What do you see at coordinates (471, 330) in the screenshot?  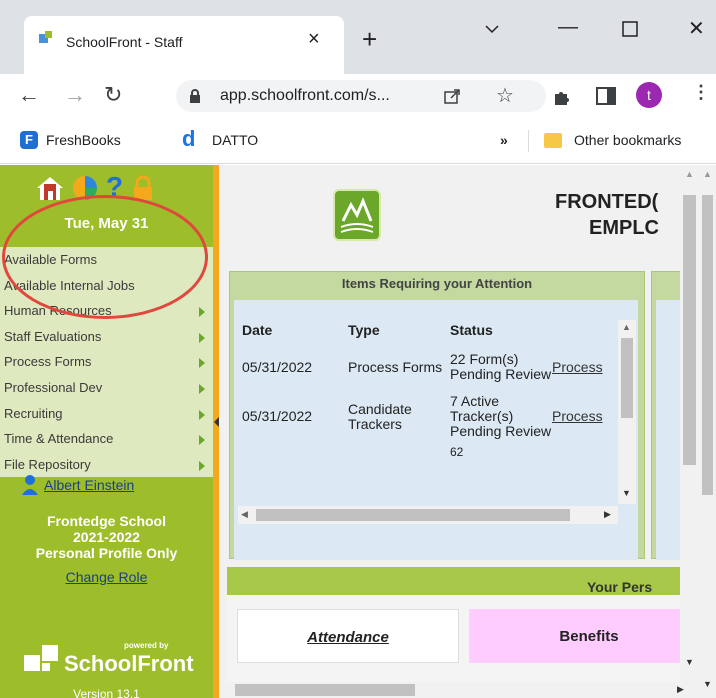 I see `column-header-status: Status` at bounding box center [471, 330].